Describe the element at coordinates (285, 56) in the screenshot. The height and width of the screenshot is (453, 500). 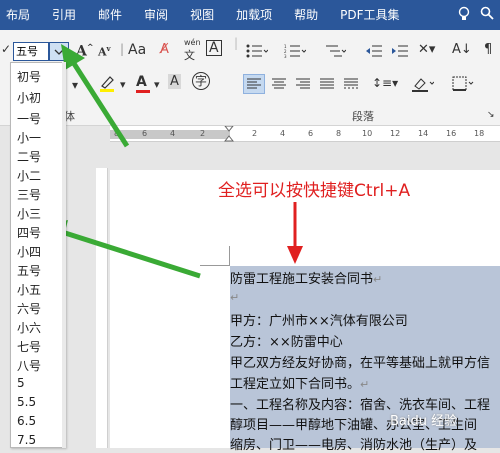
I see `svg-text: 3` at that location.